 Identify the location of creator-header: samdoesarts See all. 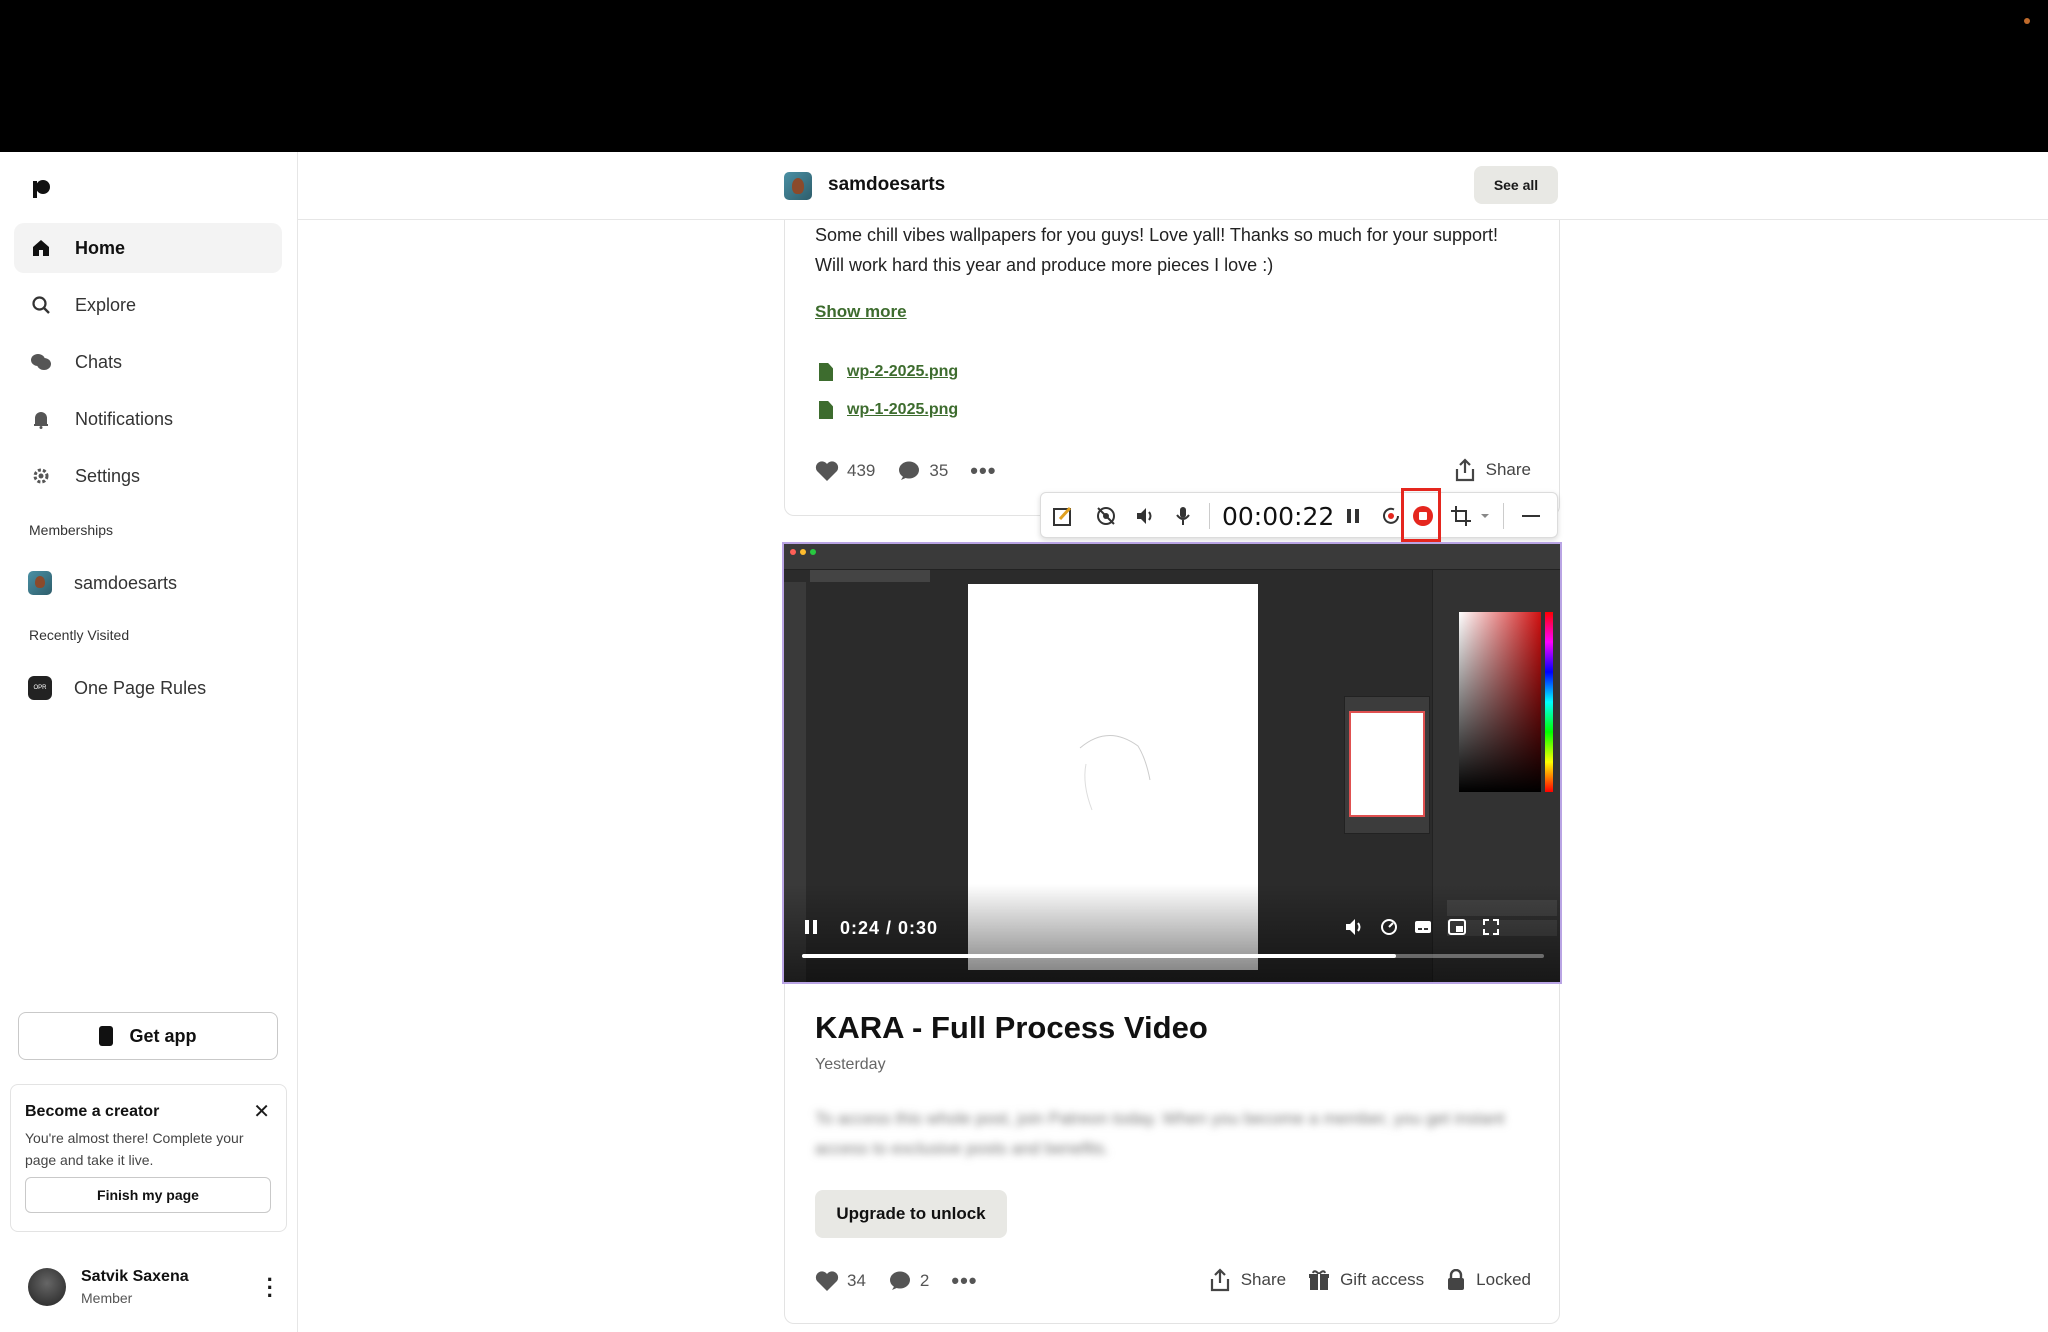
(1173, 186).